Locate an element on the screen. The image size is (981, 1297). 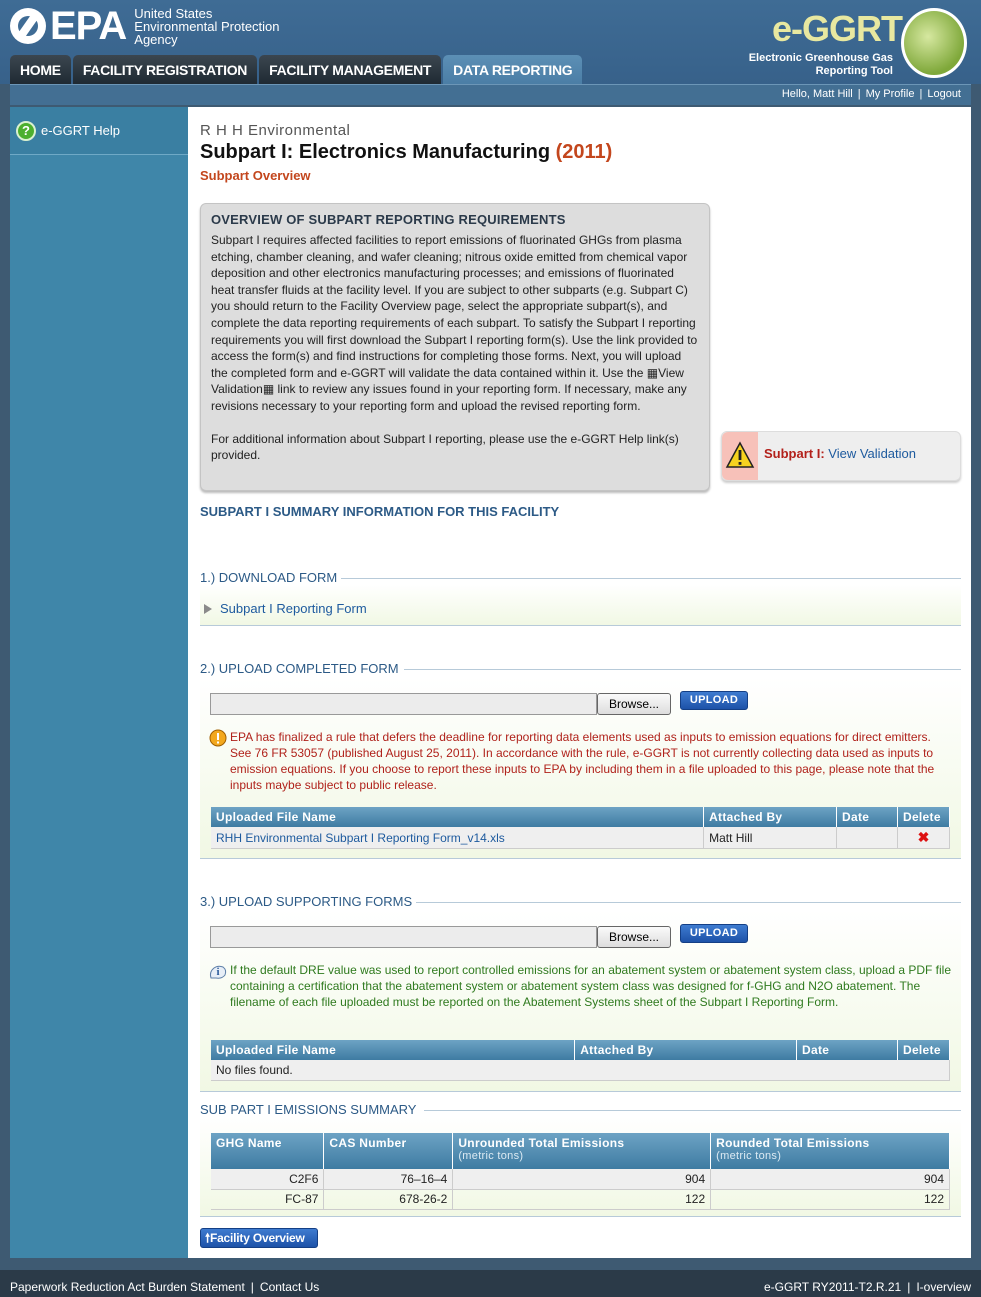
user-bar: Hello, Matt Hill | My Profile | Logout is located at coordinates (490, 94).